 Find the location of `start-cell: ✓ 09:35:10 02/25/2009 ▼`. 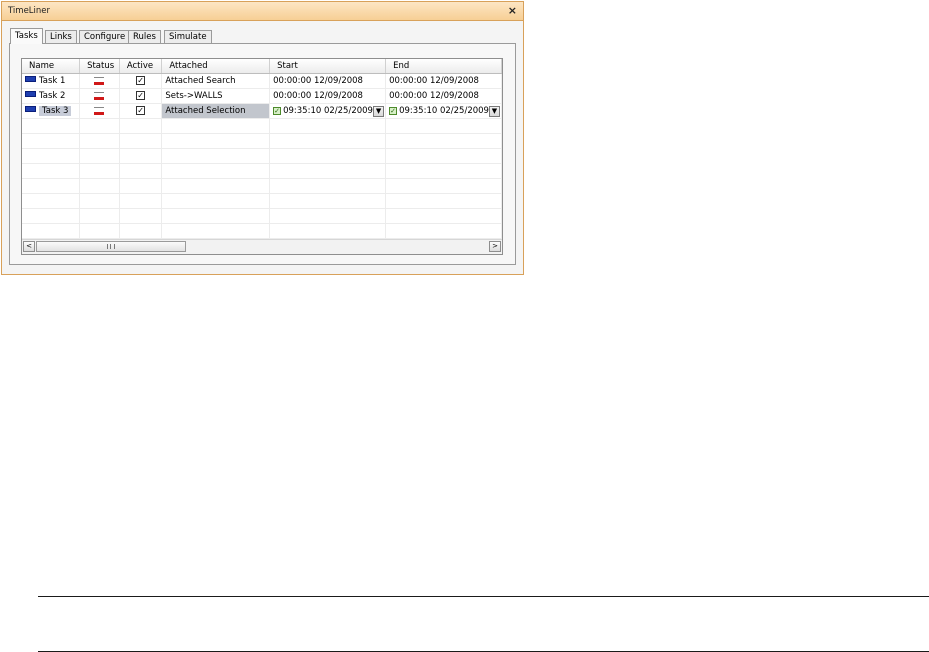

start-cell: ✓ 09:35:10 02/25/2009 ▼ is located at coordinates (328, 111).